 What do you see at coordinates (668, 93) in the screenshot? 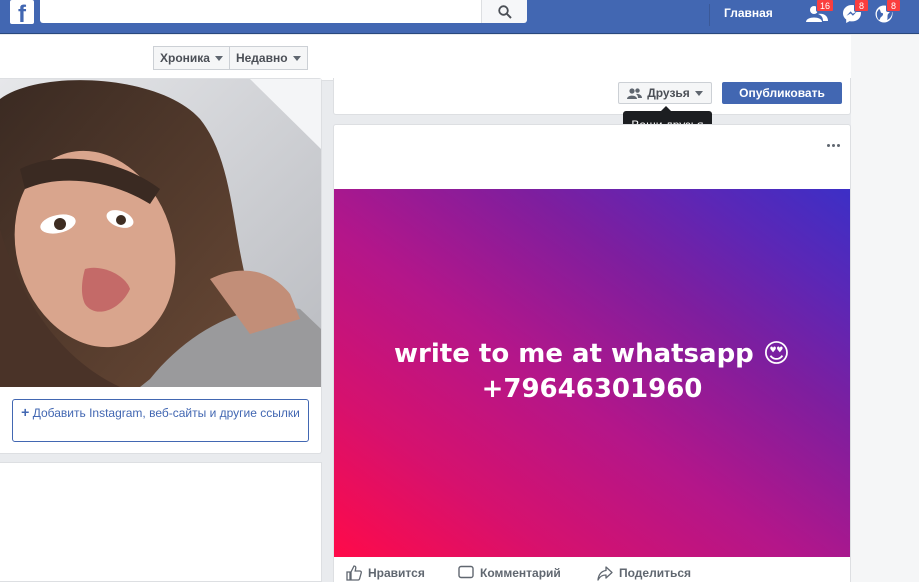
I see `audience-label: Друзья` at bounding box center [668, 93].